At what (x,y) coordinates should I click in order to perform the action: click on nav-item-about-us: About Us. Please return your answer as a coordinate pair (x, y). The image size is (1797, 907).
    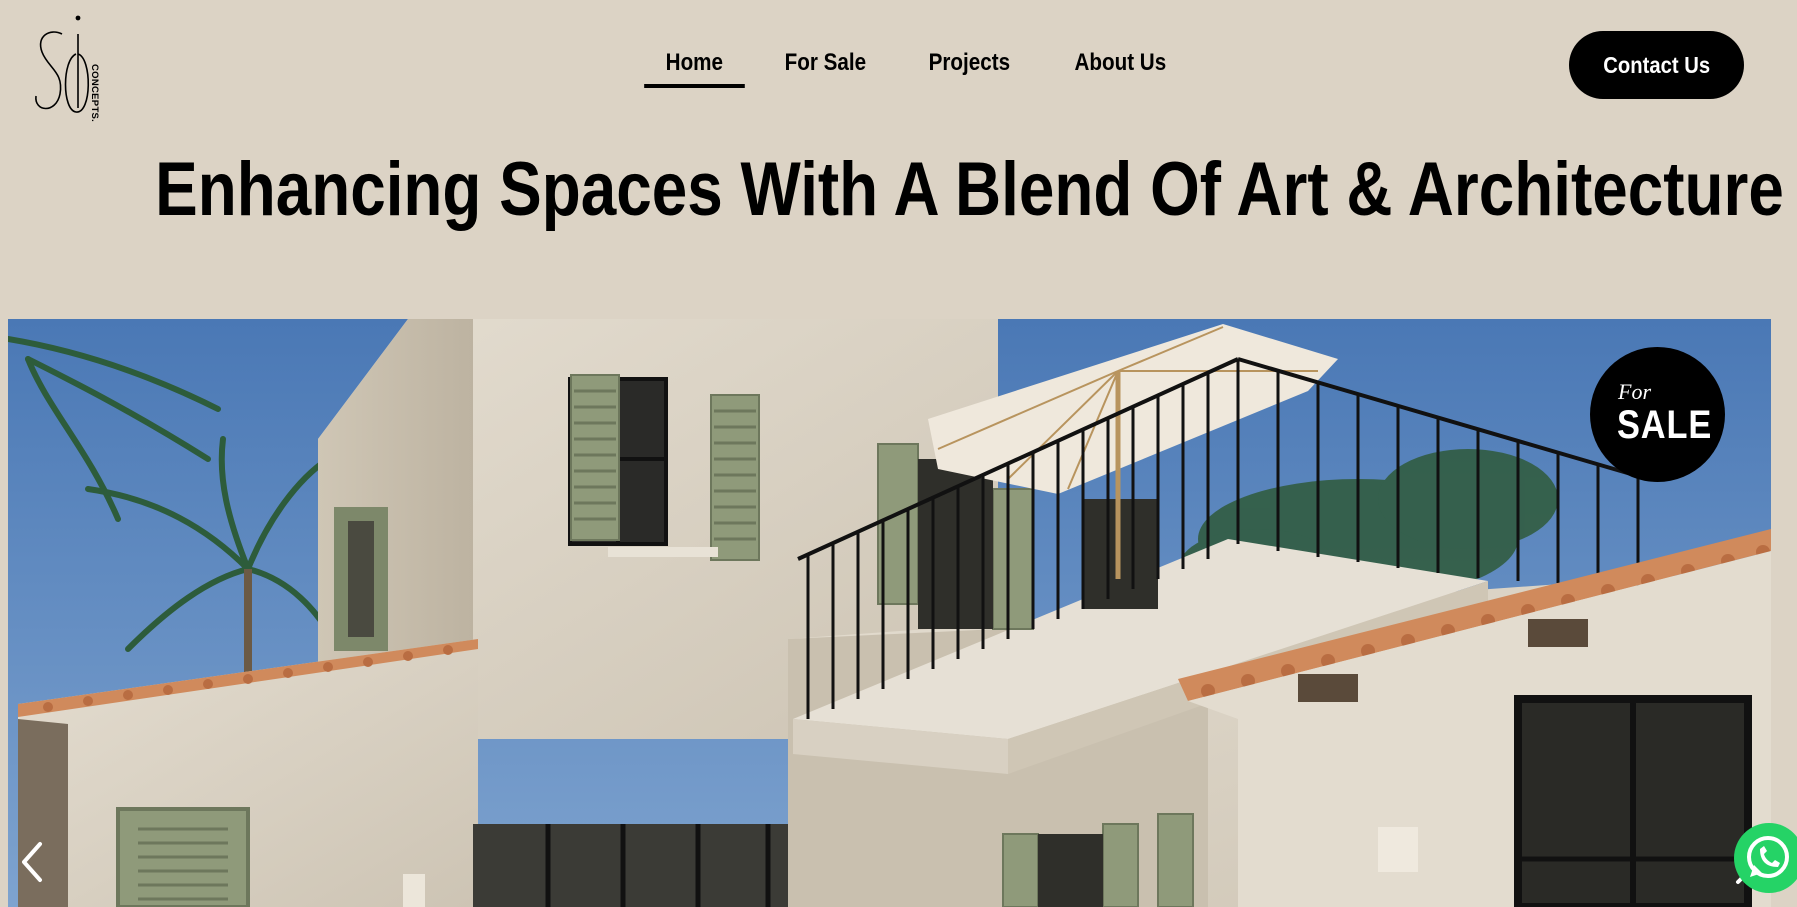
    Looking at the image, I should click on (1120, 63).